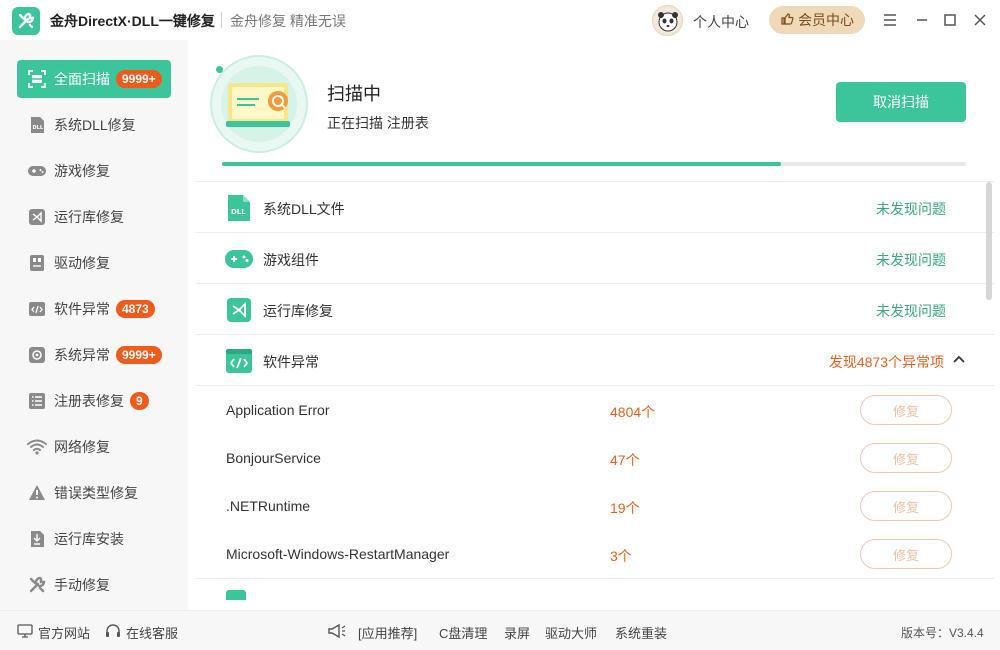 Image resolution: width=1000 pixels, height=650 pixels. I want to click on monitor-icon, so click(25, 632).